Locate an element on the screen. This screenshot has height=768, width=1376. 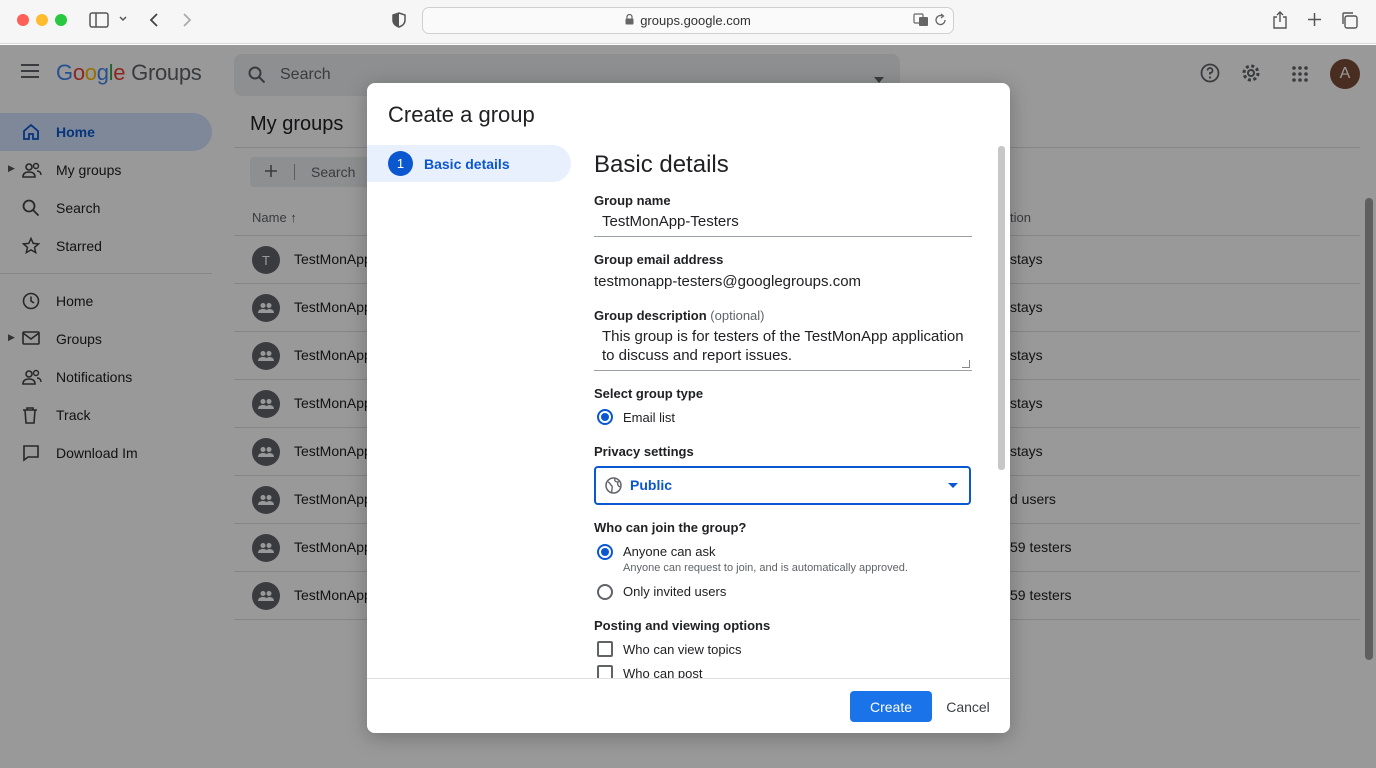
group-description-label: Group description (optional) is located at coordinates (679, 315).